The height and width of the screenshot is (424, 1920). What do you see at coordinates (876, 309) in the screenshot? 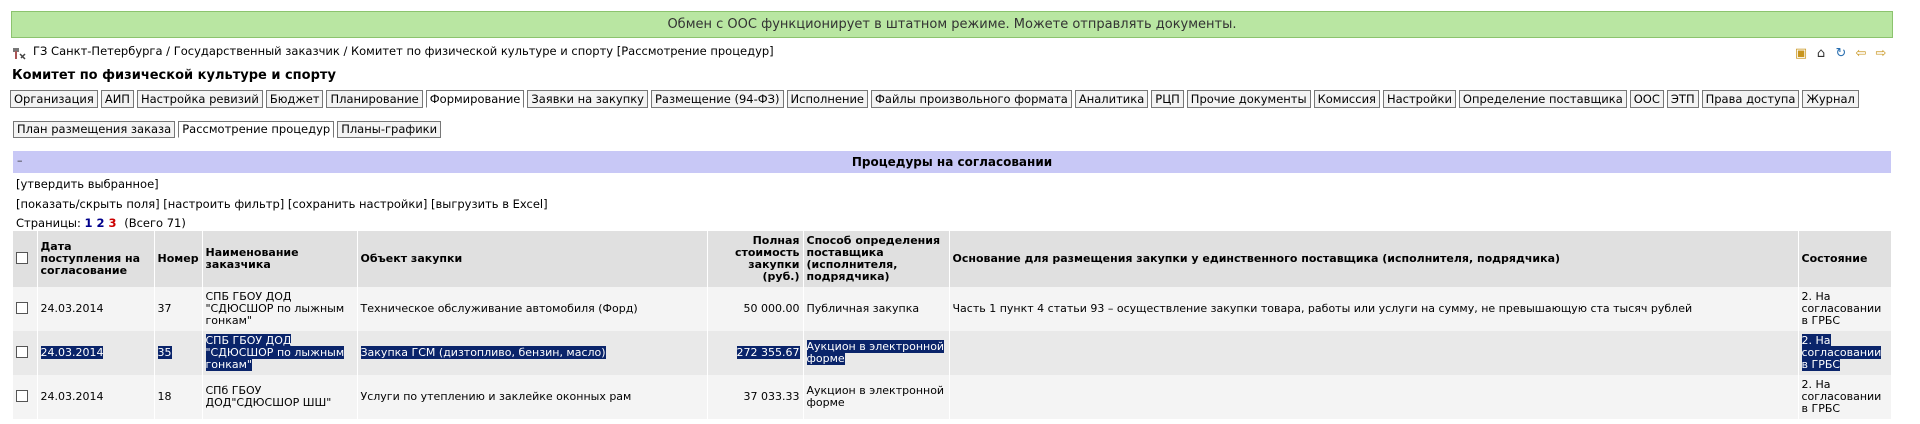
I see `cell-method: Публичная закупка` at bounding box center [876, 309].